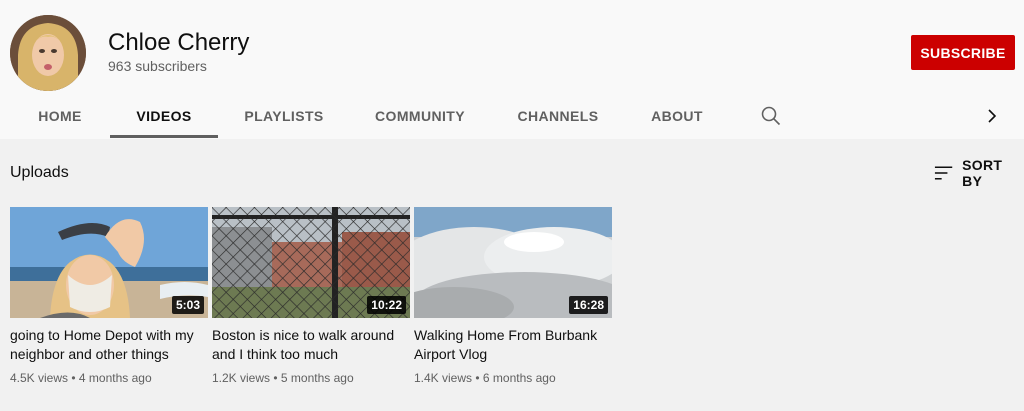  What do you see at coordinates (317, 378) in the screenshot?
I see `video-age: 5 months ago` at bounding box center [317, 378].